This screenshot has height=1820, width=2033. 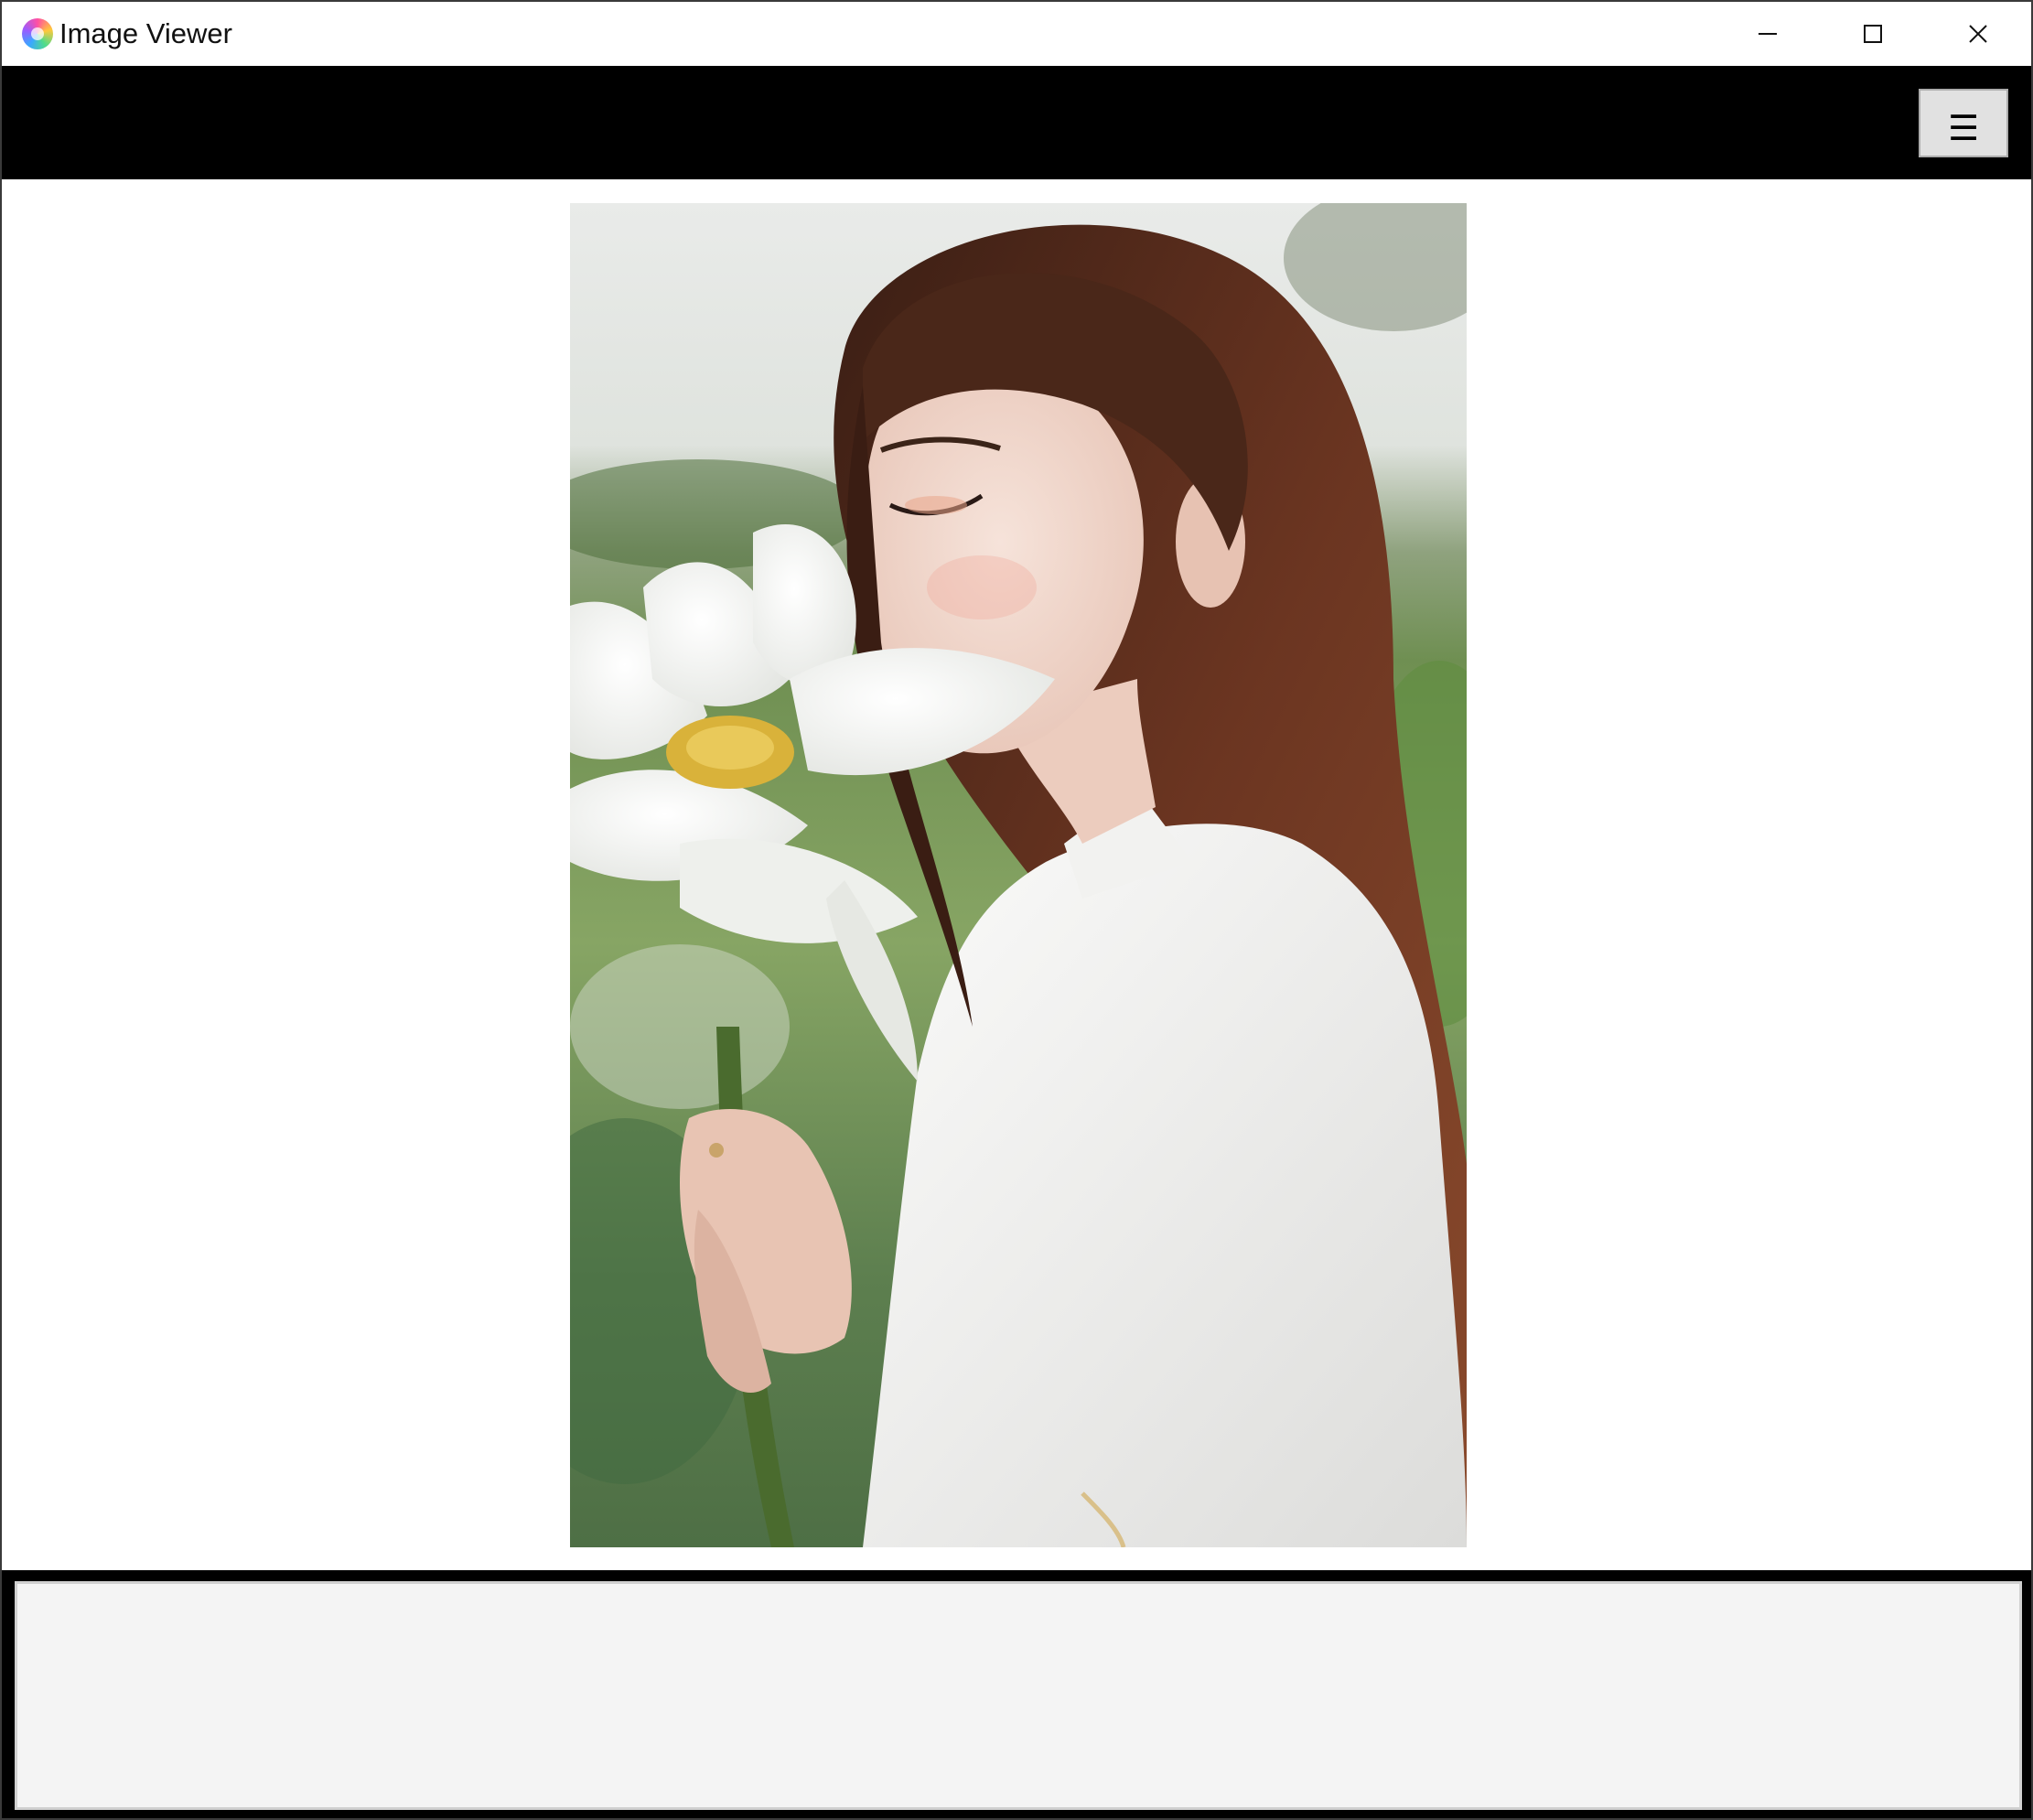 I want to click on maximize-button, so click(x=1873, y=34).